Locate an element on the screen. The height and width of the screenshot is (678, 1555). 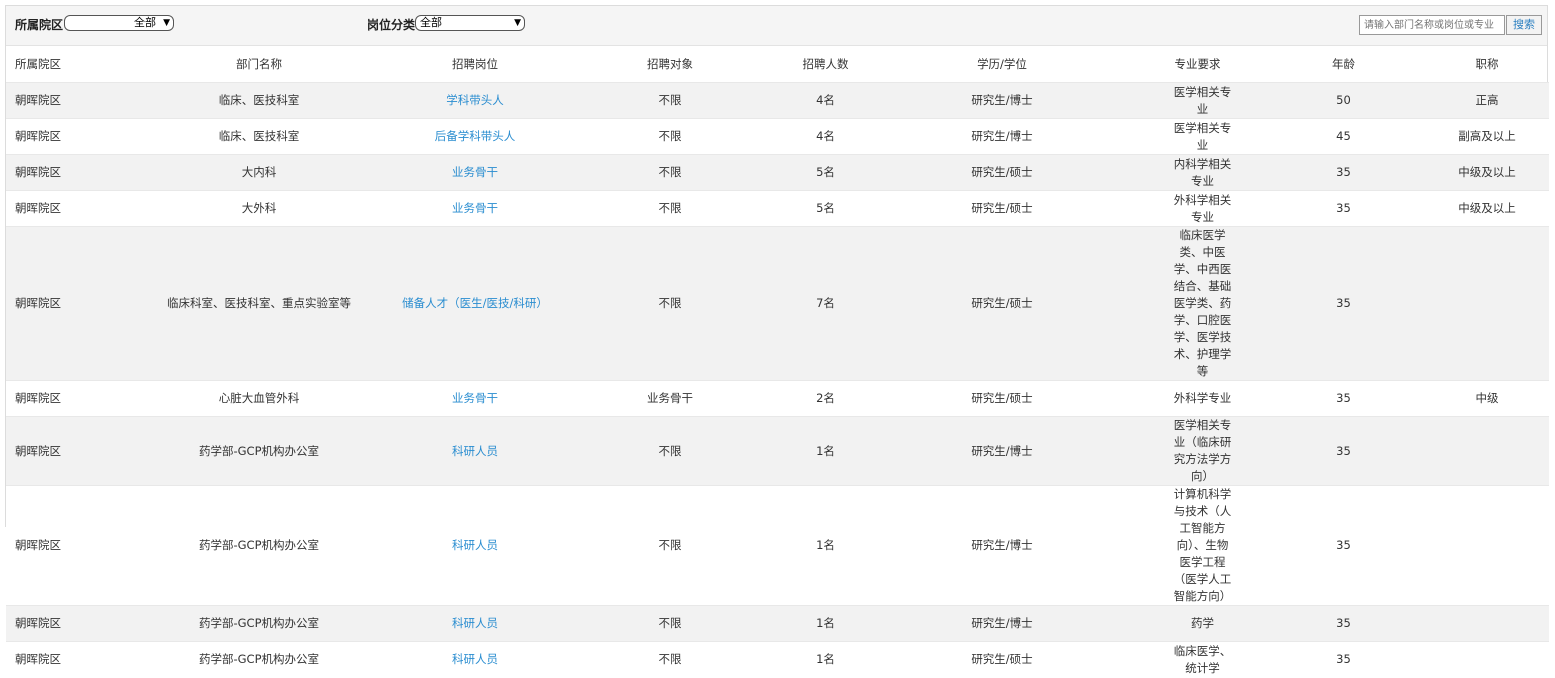
target-cell: 业务骨干 is located at coordinates (670, 398).